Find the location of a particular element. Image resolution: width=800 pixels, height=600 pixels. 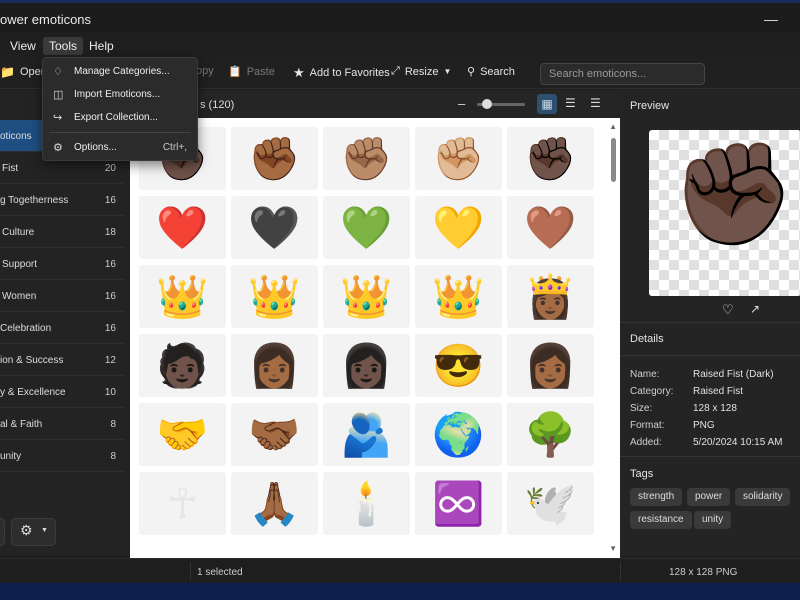

emoticon-cell: 🤝🏾 is located at coordinates (274, 434).